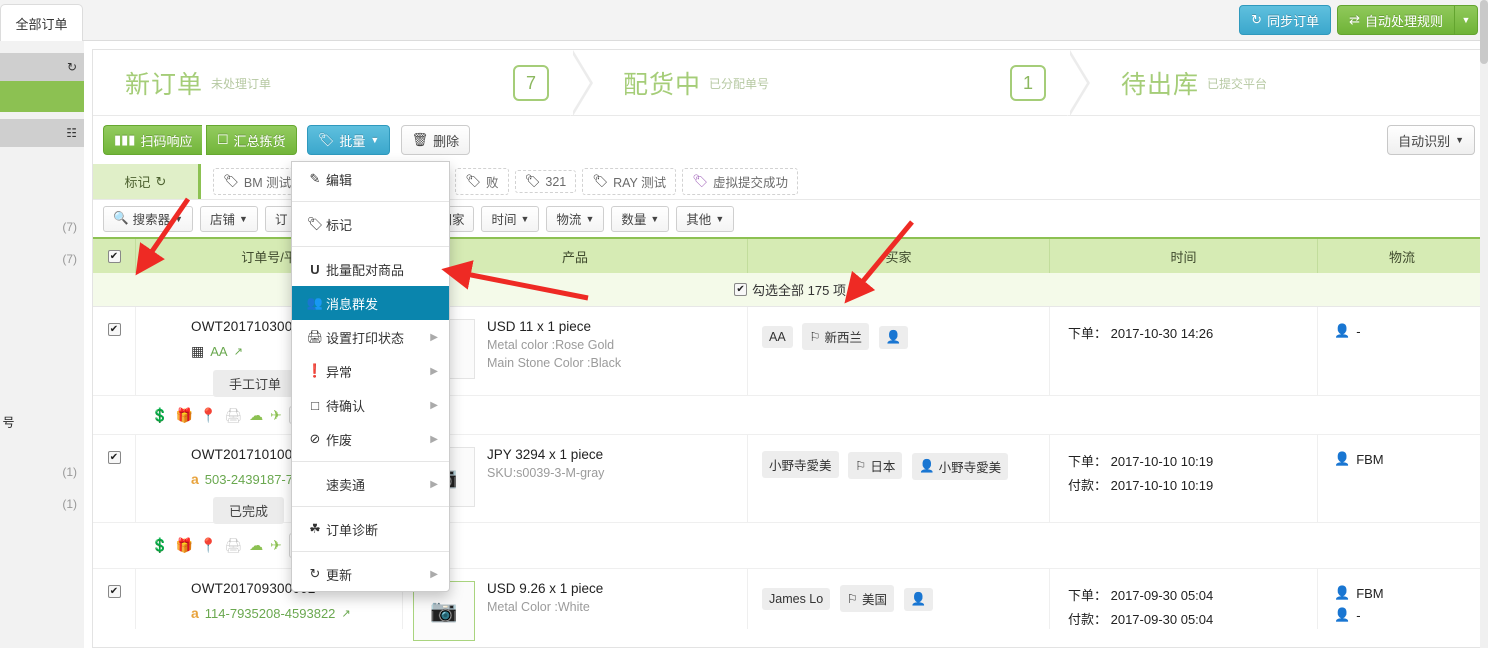 Image resolution: width=1488 pixels, height=648 pixels. Describe the element at coordinates (218, 351) in the screenshot. I see `platform-account-link: AA` at that location.